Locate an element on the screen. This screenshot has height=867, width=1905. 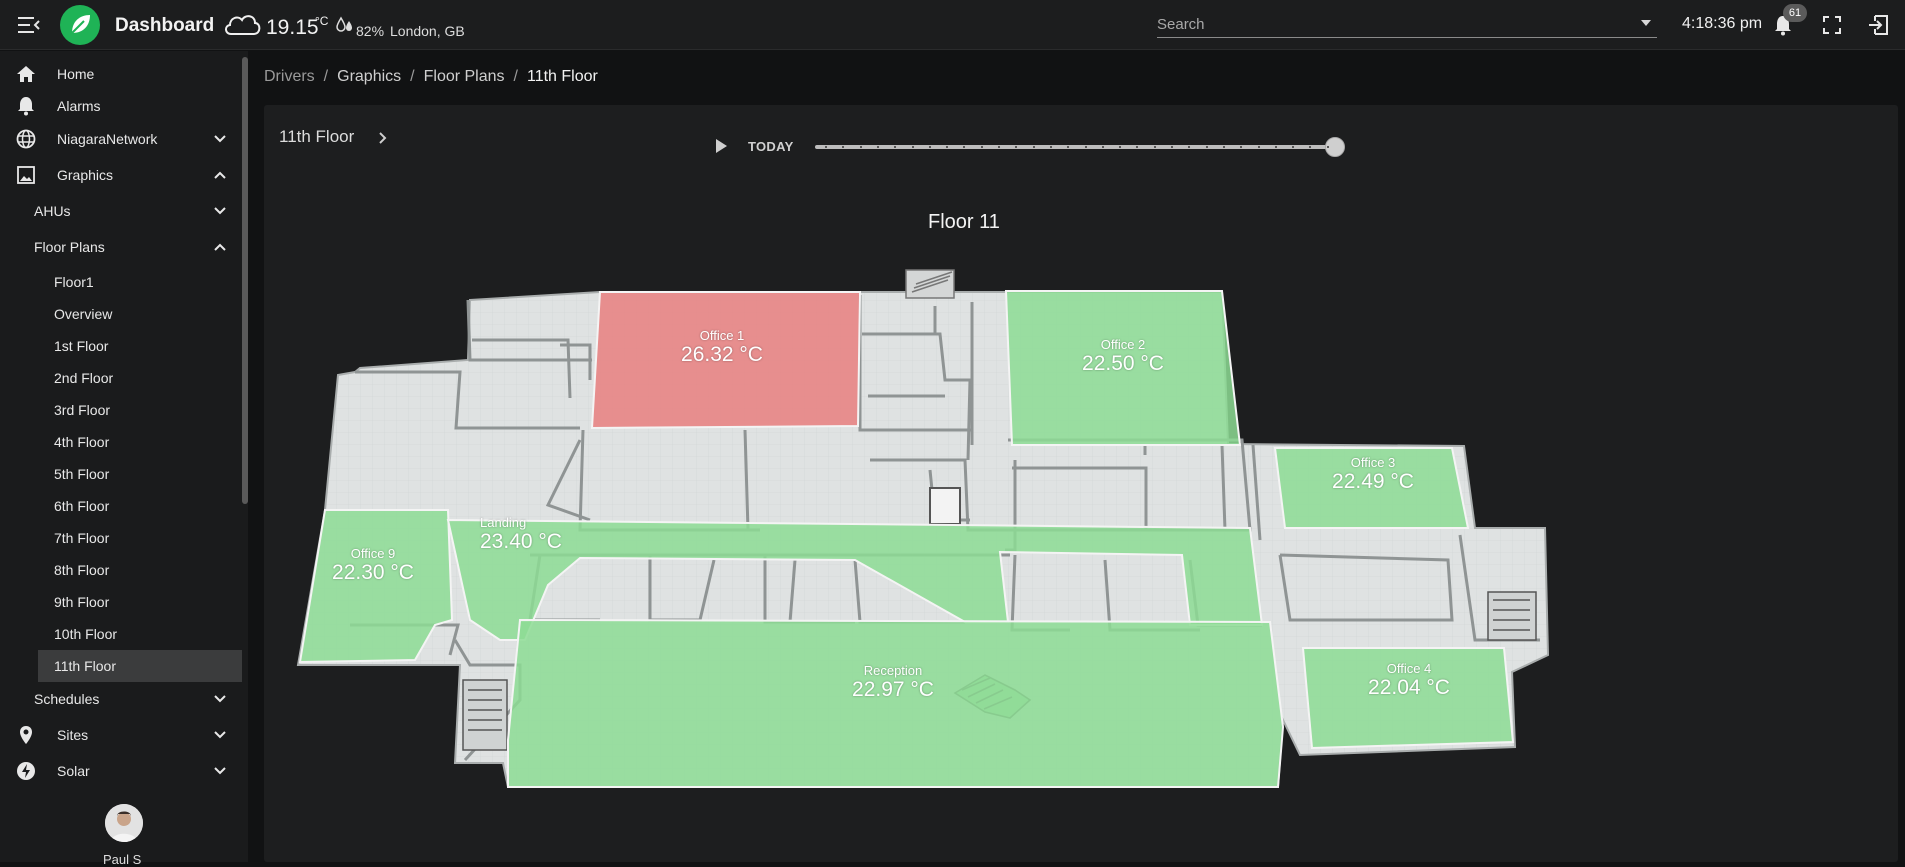
search-input is located at coordinates (1387, 24).